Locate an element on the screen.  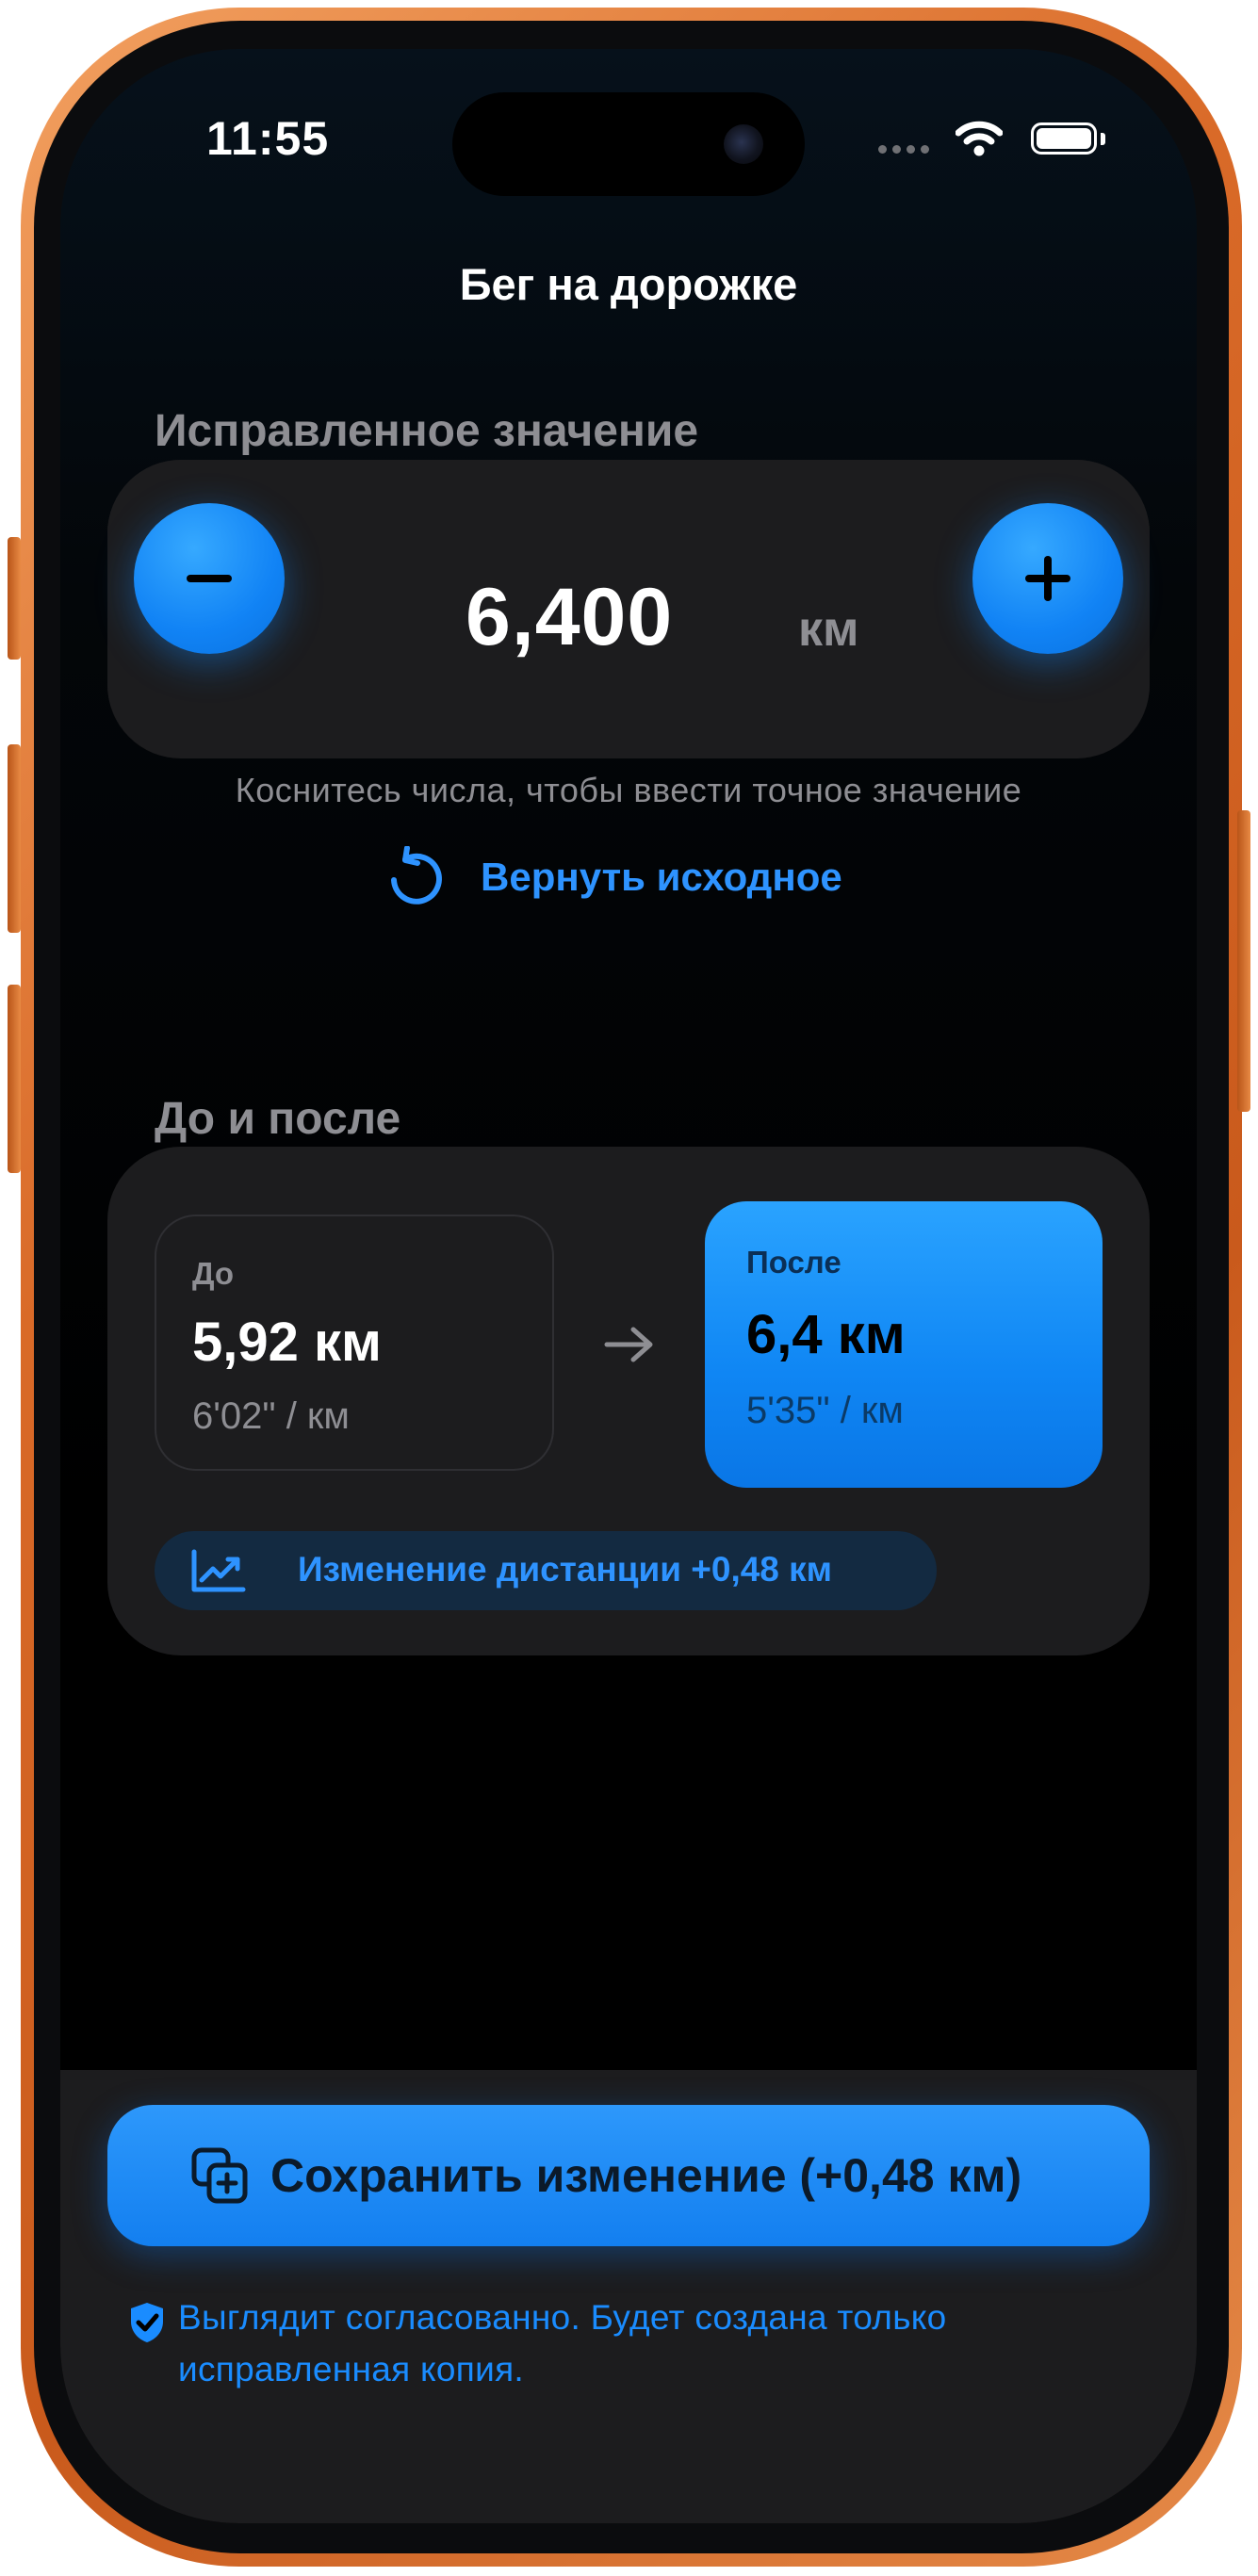
revert-label: Вернуть исходное is located at coordinates (661, 877).